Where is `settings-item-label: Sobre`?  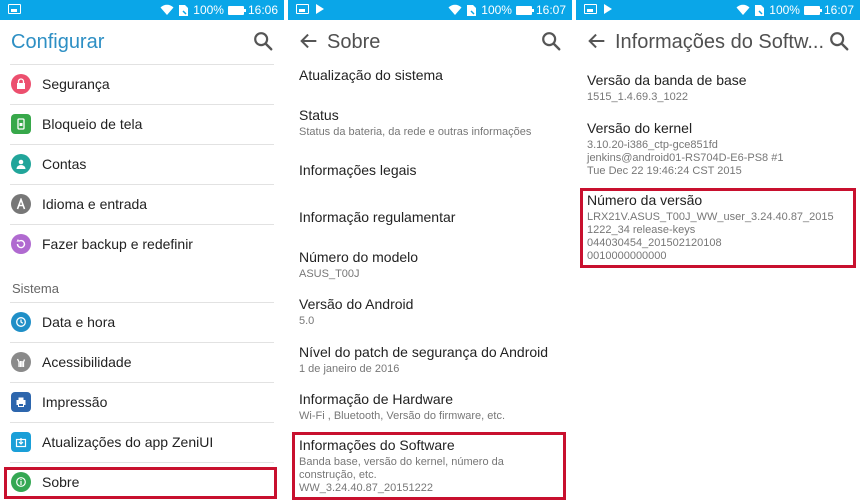
settings-item-label: Sobre is located at coordinates (61, 482).